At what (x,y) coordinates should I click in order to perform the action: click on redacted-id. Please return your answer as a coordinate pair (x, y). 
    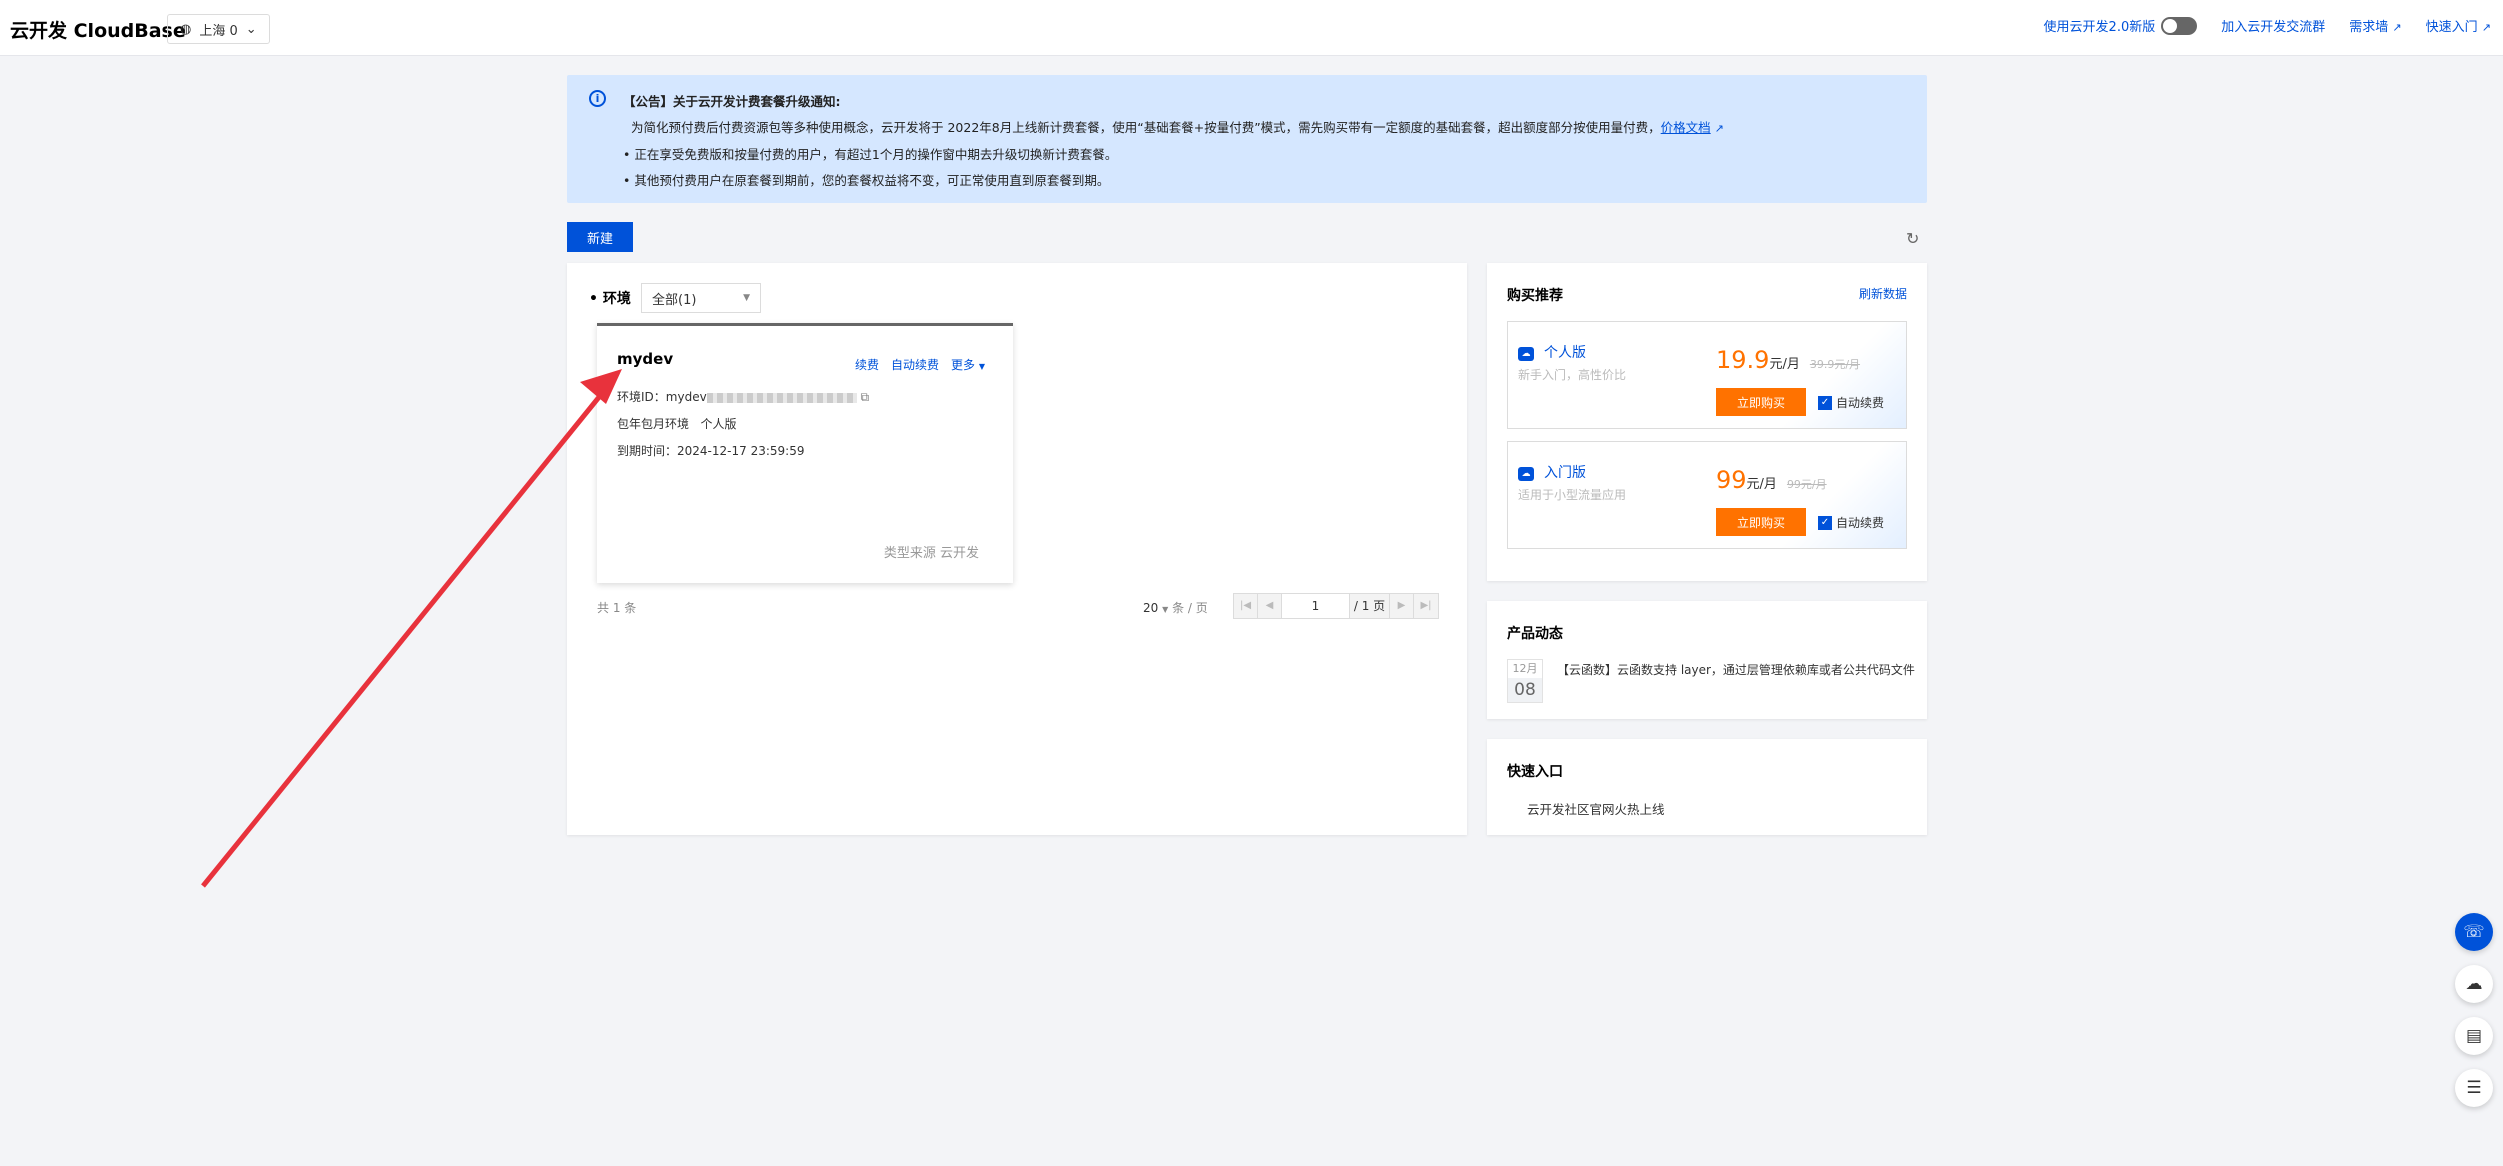
    Looking at the image, I should click on (781, 397).